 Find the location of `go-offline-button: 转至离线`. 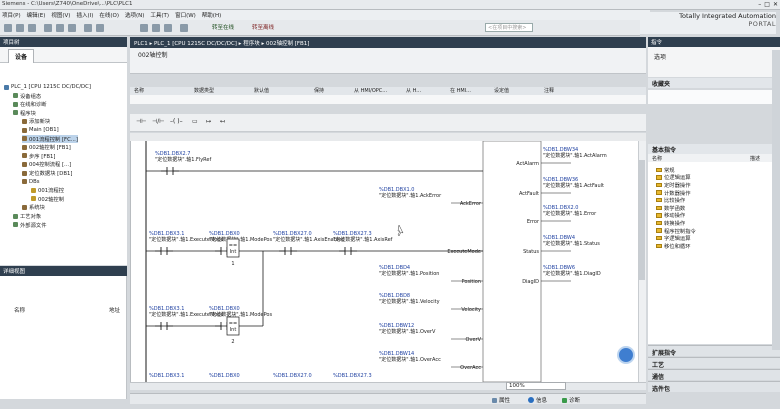

go-offline-button: 转至离线 is located at coordinates (263, 27).